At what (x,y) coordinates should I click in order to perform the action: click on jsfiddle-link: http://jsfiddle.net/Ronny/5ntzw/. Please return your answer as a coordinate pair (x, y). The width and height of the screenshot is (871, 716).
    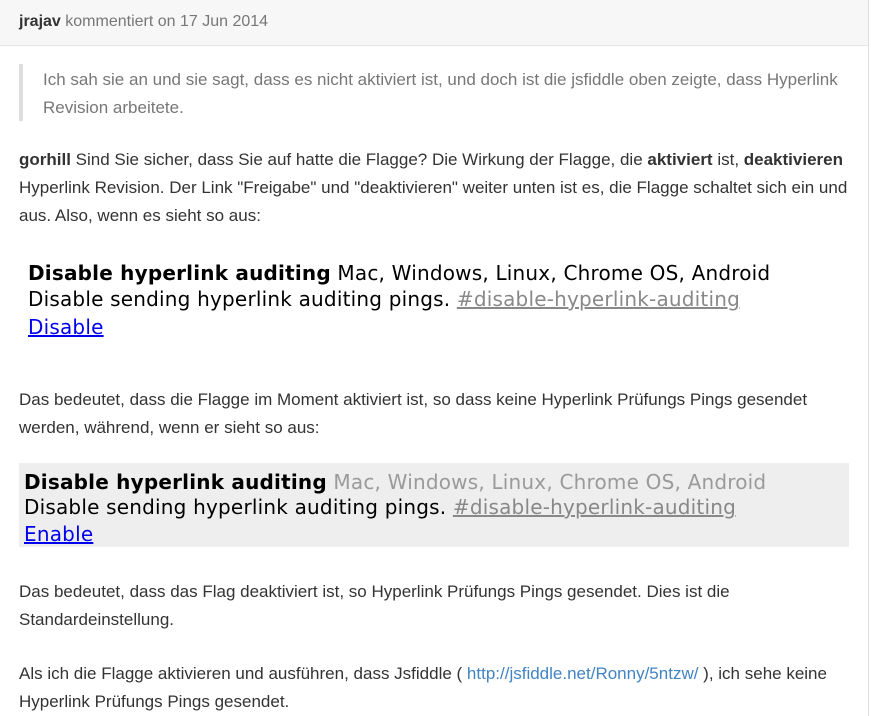
    Looking at the image, I should click on (583, 673).